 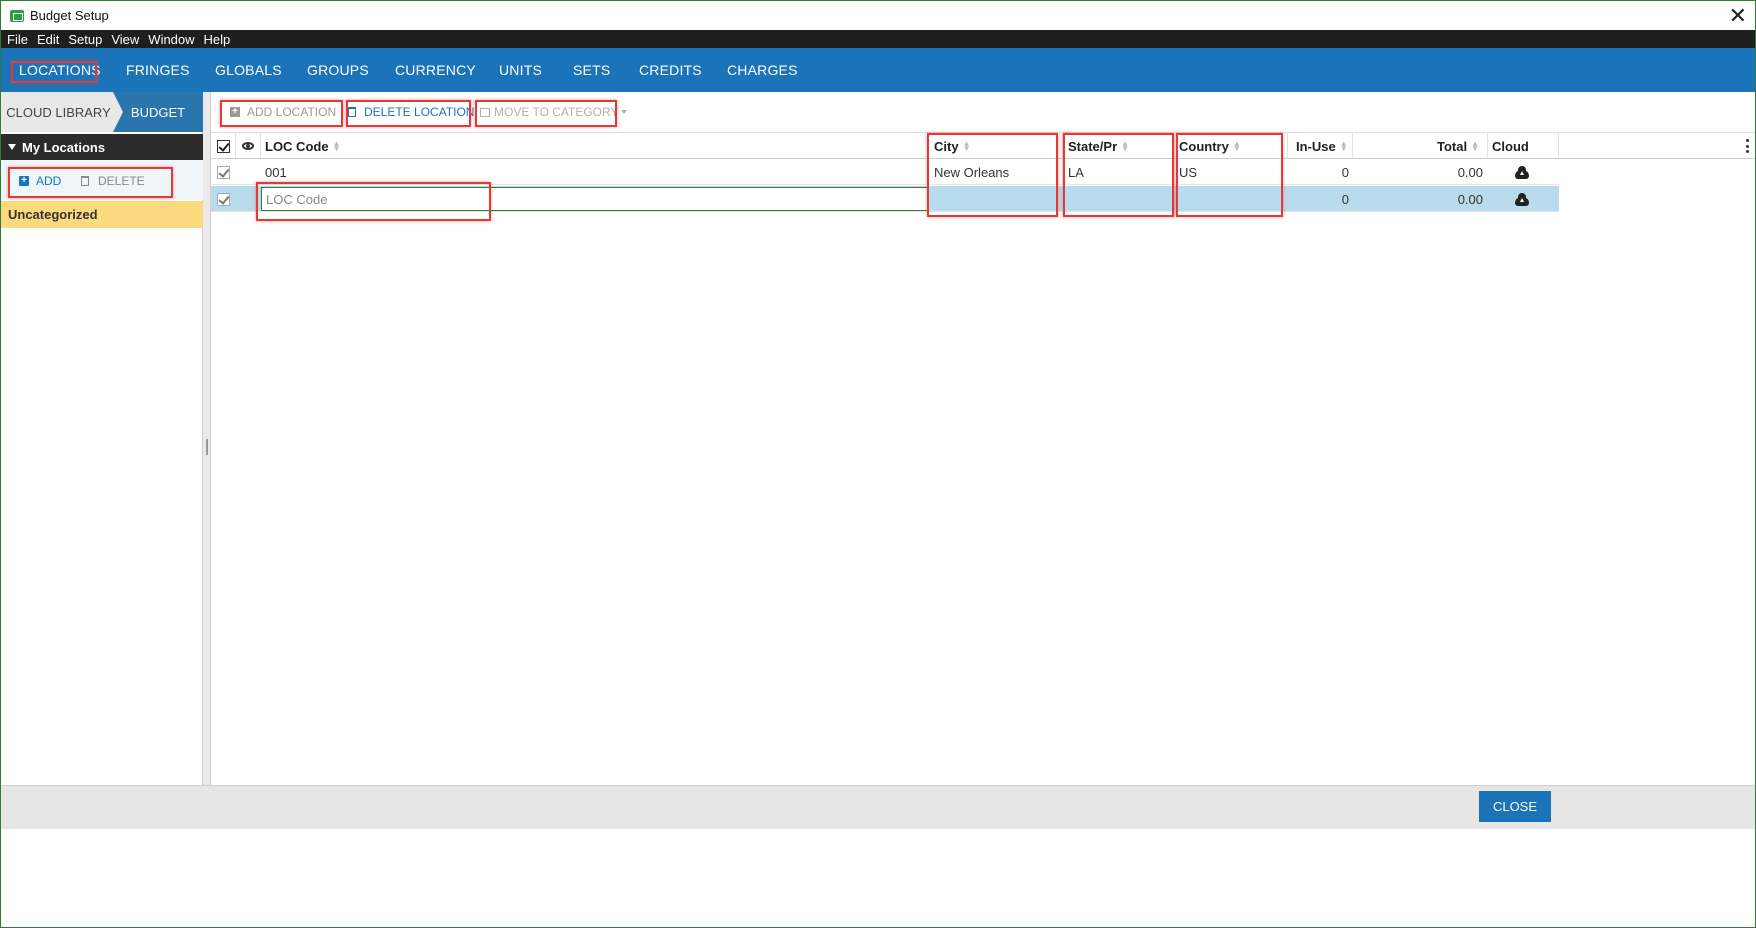 I want to click on state-header-label: State/Pr, so click(x=1093, y=146).